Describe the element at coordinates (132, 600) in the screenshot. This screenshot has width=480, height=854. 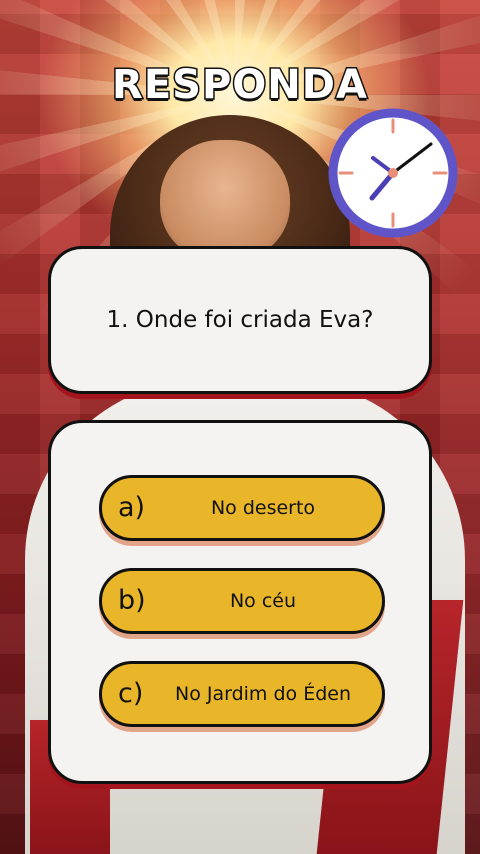
I see `option-b-letter: b)` at that location.